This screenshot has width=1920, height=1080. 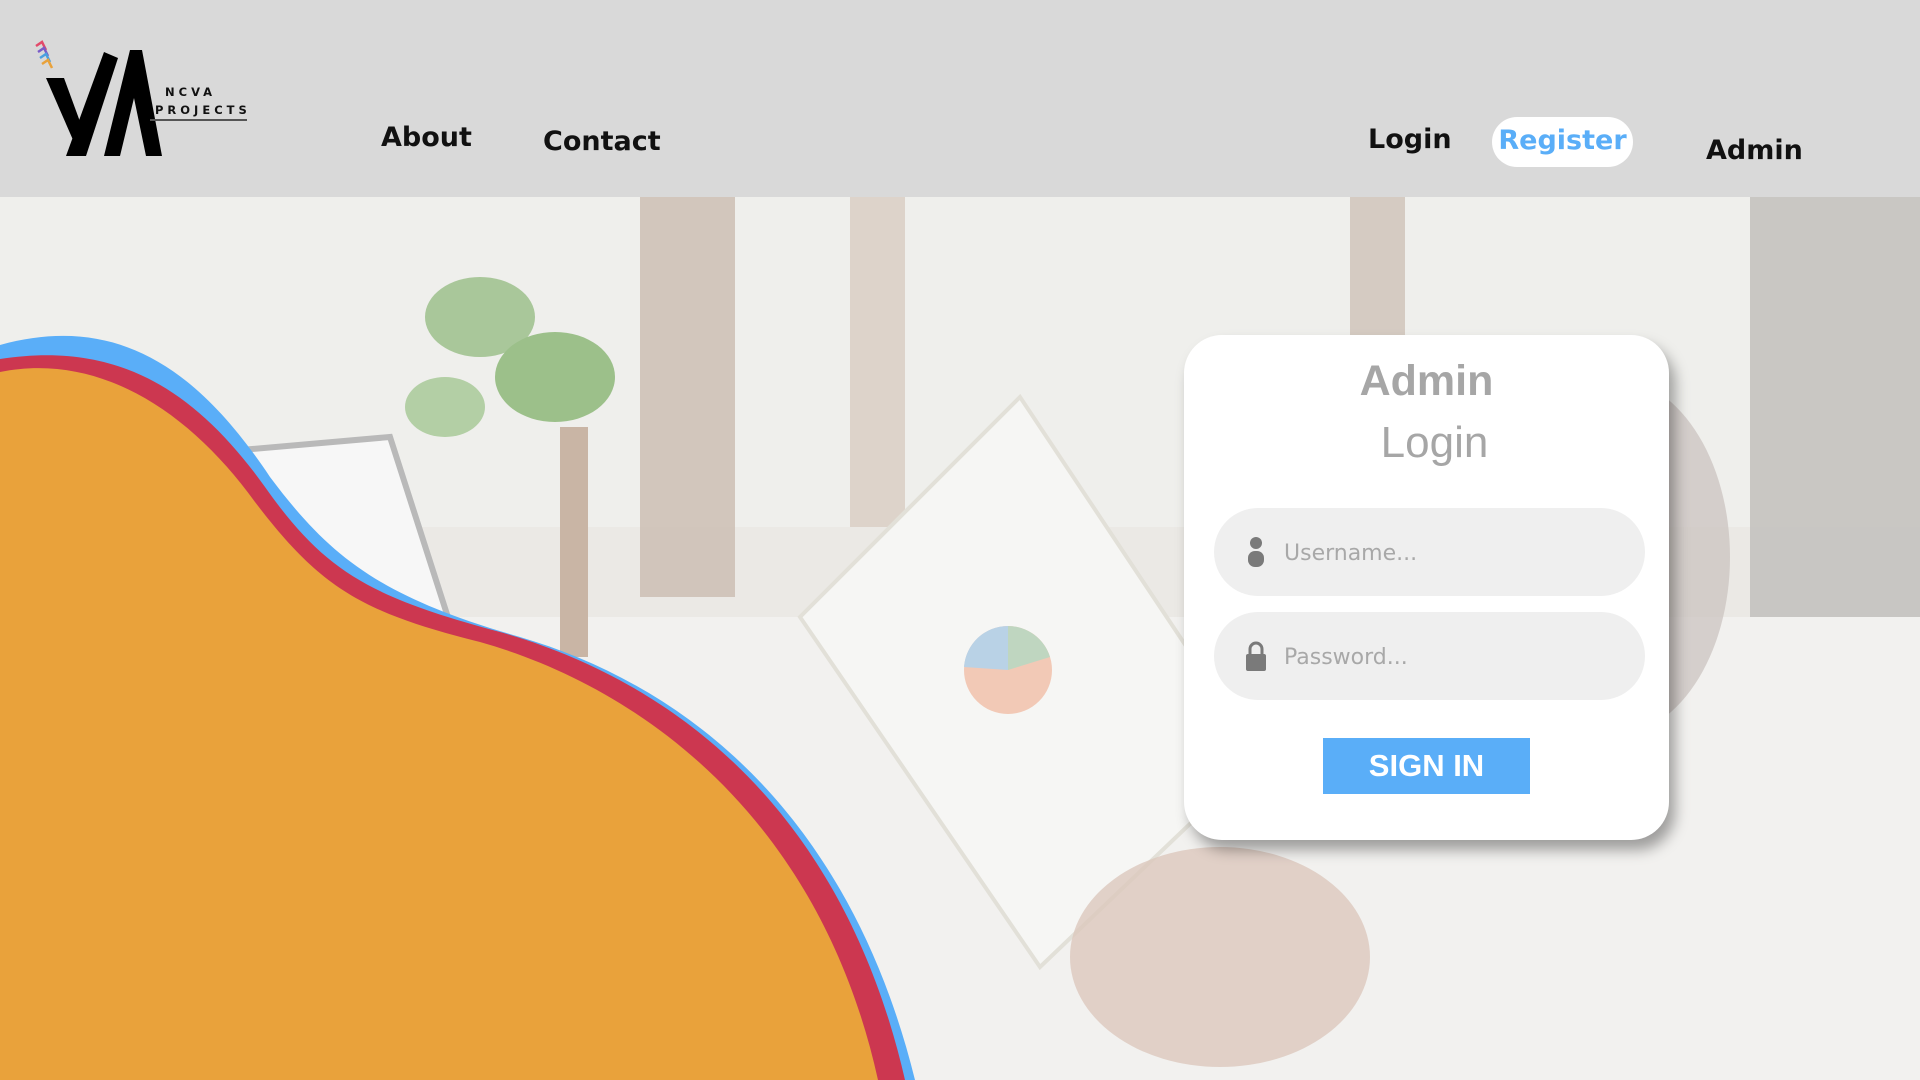 What do you see at coordinates (1754, 150) in the screenshot?
I see `nav-admin-link: Admin` at bounding box center [1754, 150].